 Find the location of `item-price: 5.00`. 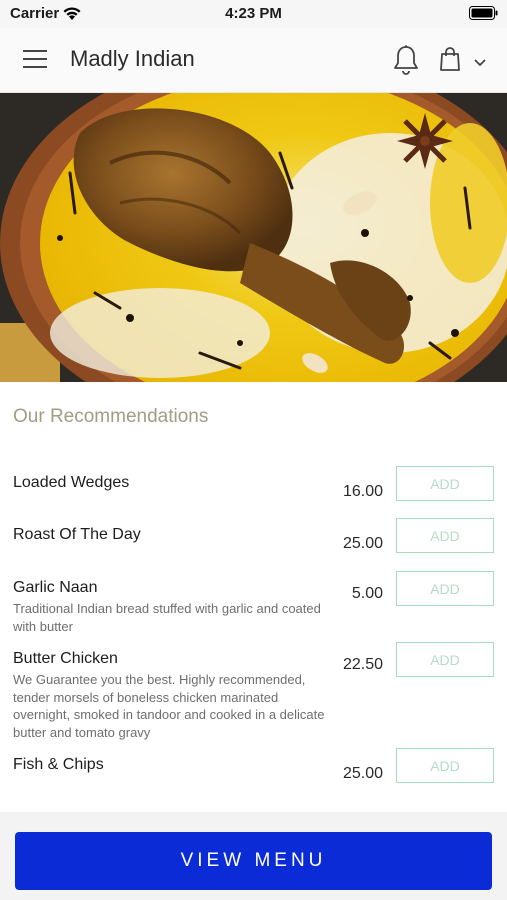

item-price: 5.00 is located at coordinates (367, 593).